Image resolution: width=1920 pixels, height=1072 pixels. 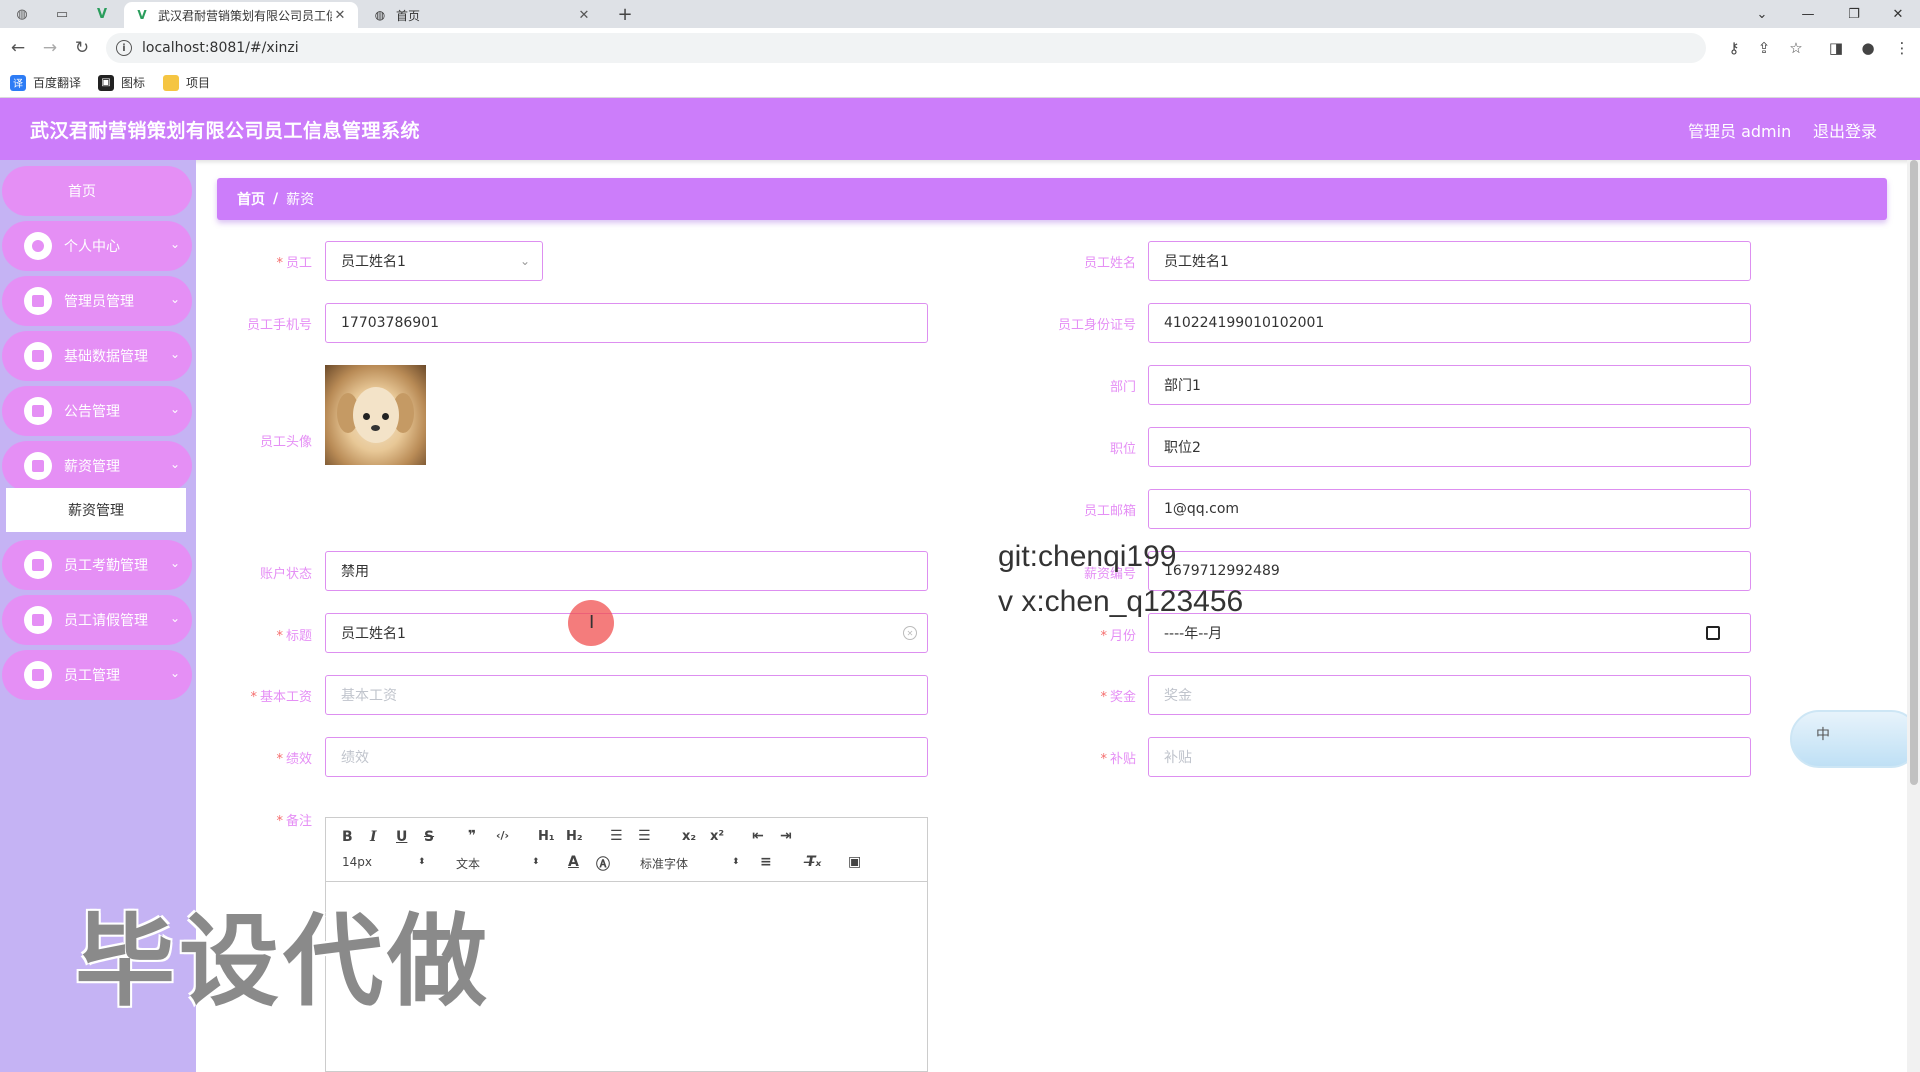 I want to click on reload-icon: ↻, so click(x=82, y=48).